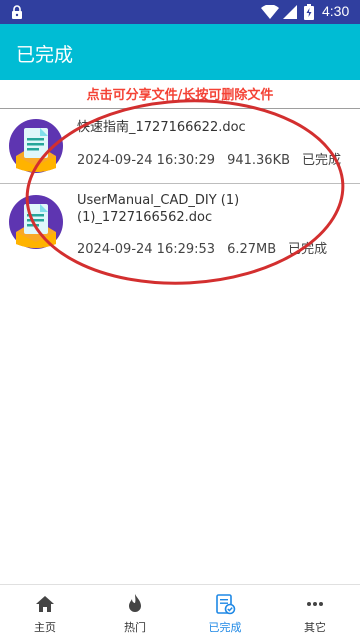  Describe the element at coordinates (315, 627) in the screenshot. I see `nav-label: 其它` at that location.